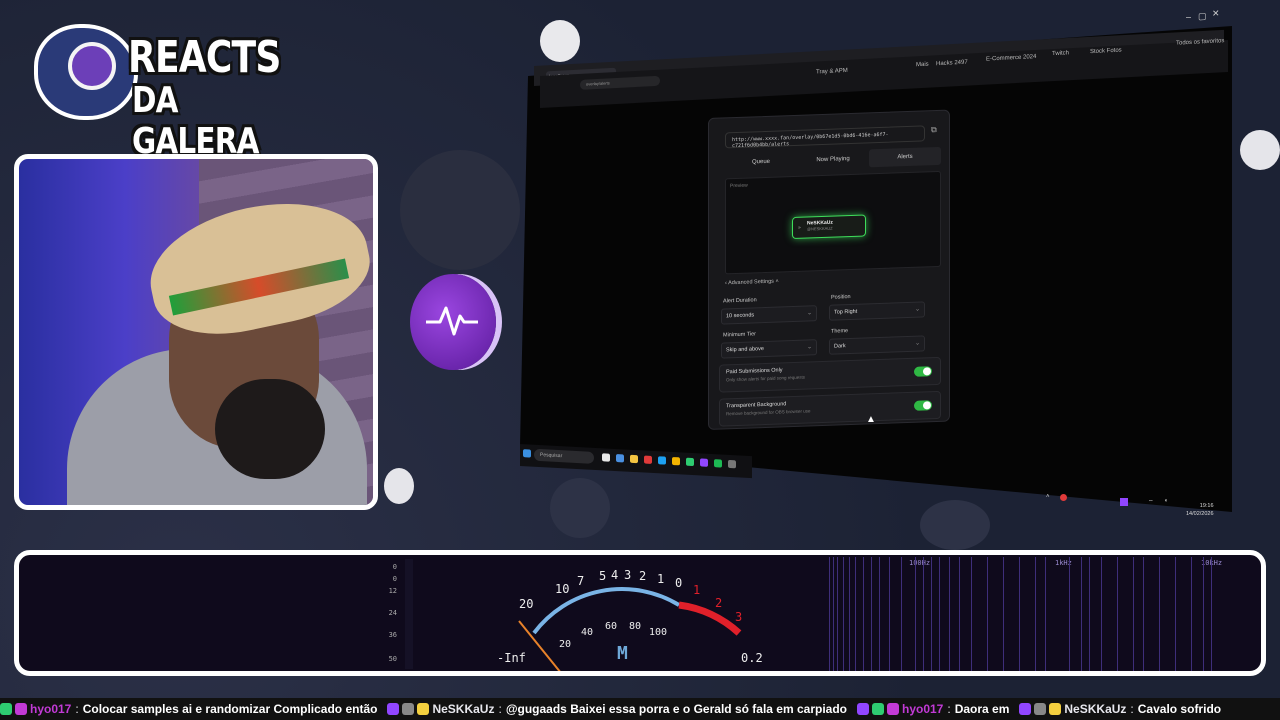 The width and height of the screenshot is (1280, 720). Describe the element at coordinates (587, 632) in the screenshot. I see `vu-inner-tick: 40` at that location.